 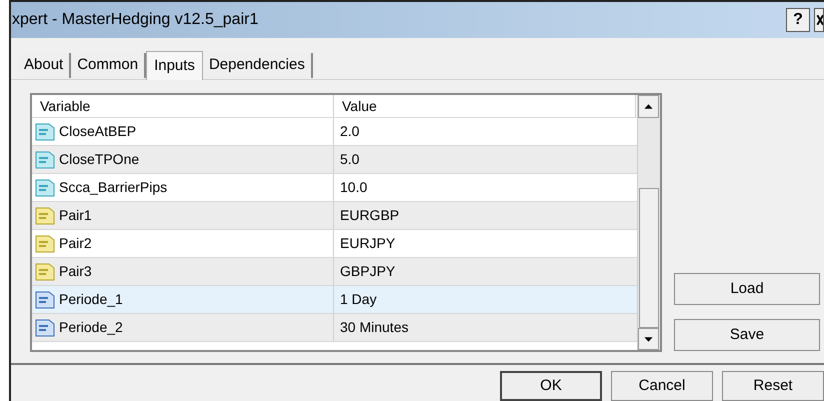 What do you see at coordinates (75, 215) in the screenshot?
I see `variable-name: Pair1` at bounding box center [75, 215].